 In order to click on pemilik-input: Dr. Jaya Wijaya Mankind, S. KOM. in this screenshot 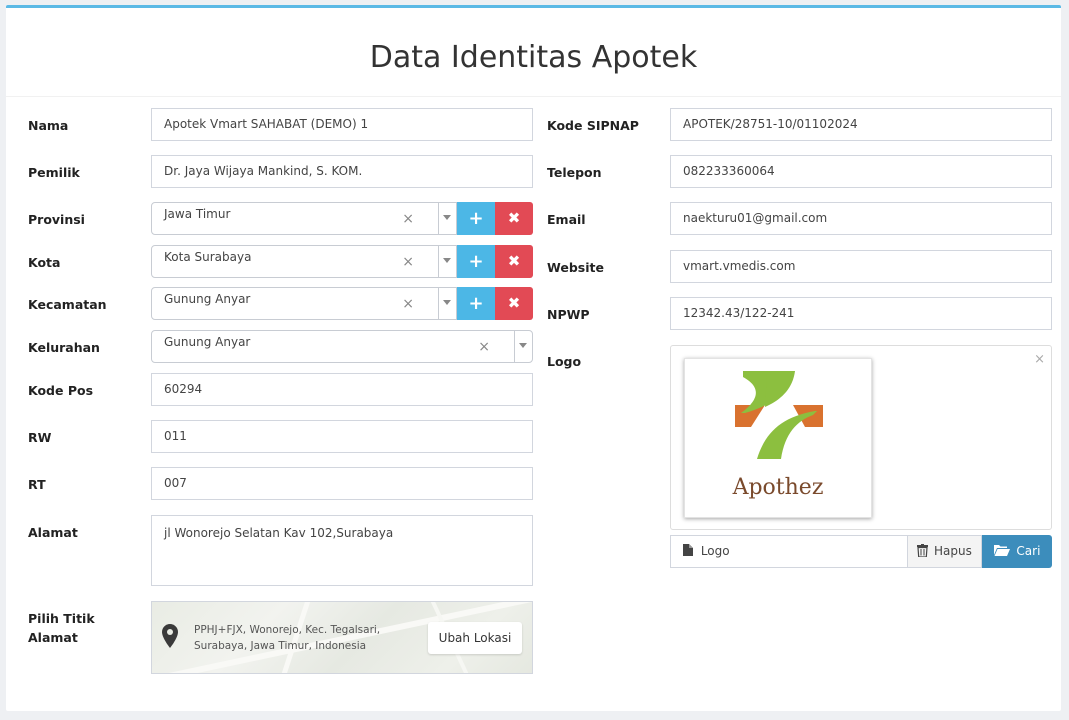, I will do `click(342, 171)`.